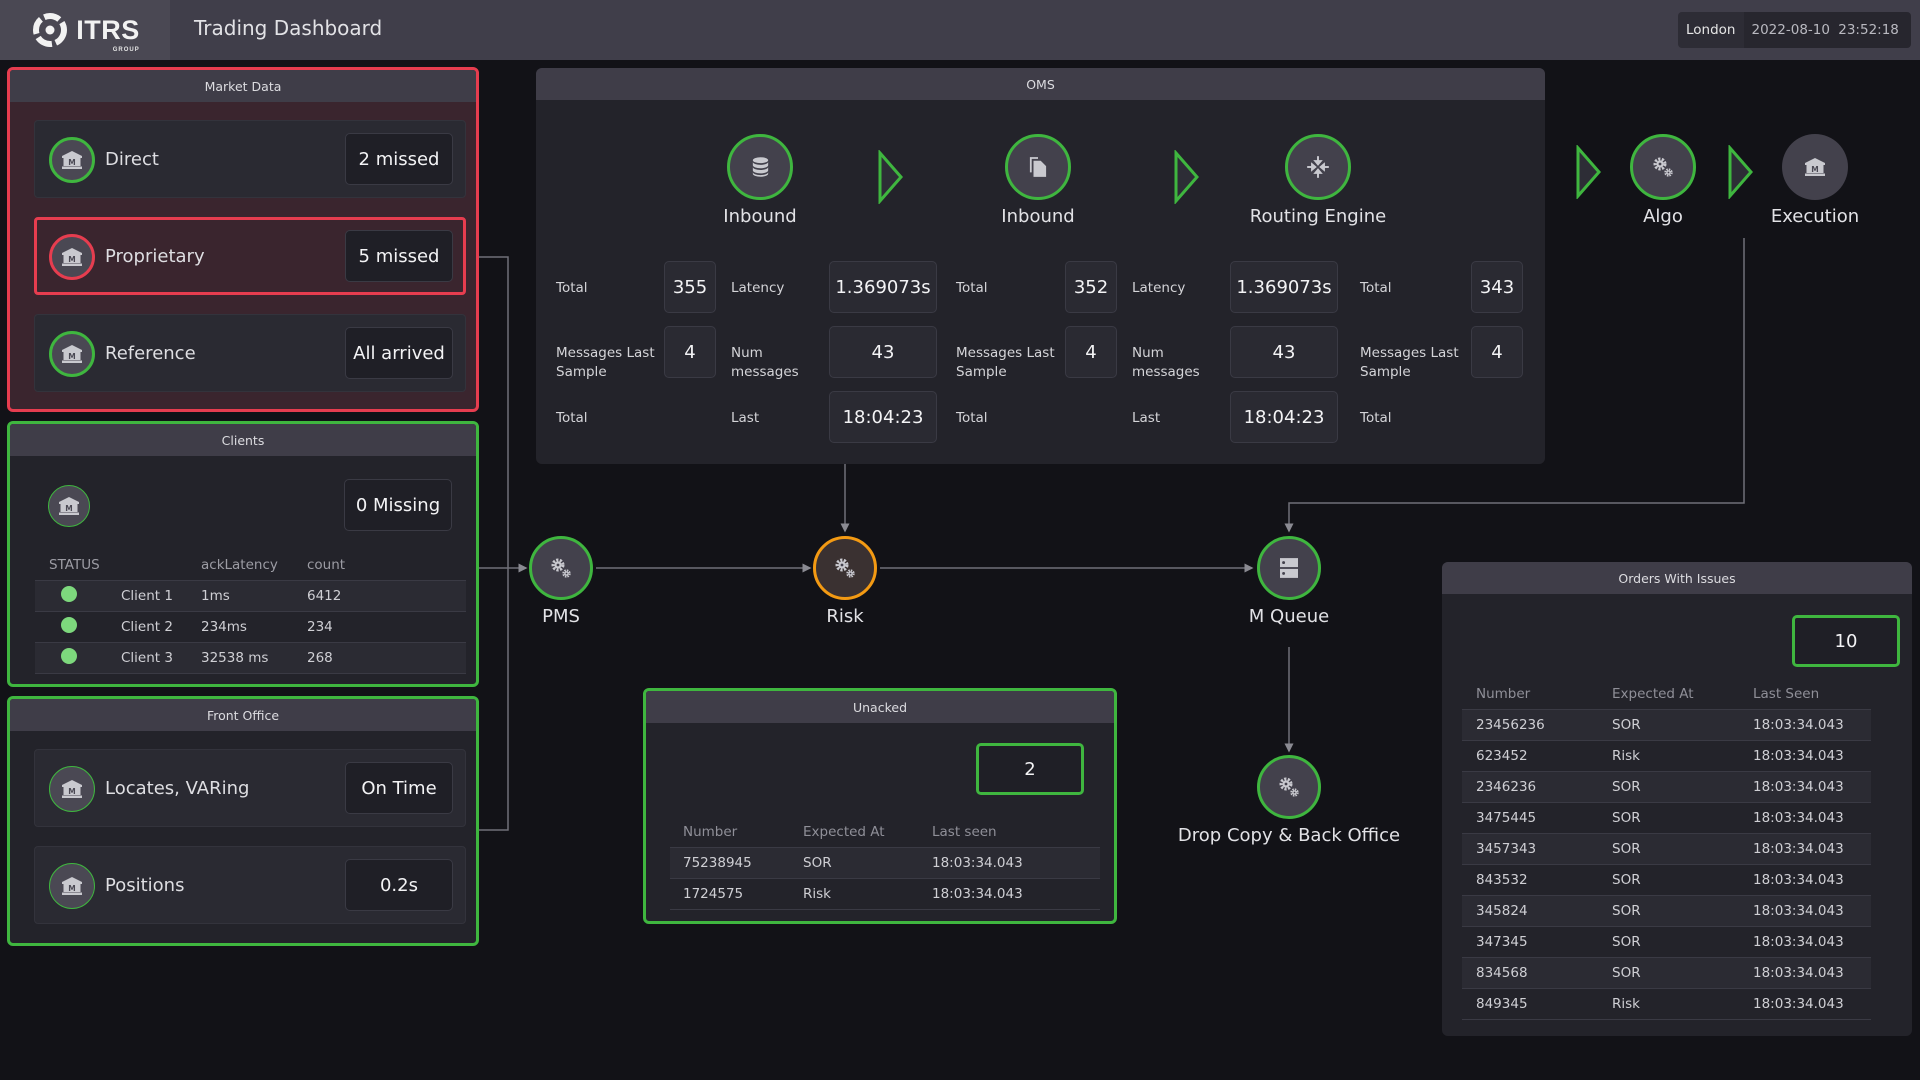 The image size is (1920, 1080). I want to click on table-row: Client 1 1ms 6412, so click(250, 596).